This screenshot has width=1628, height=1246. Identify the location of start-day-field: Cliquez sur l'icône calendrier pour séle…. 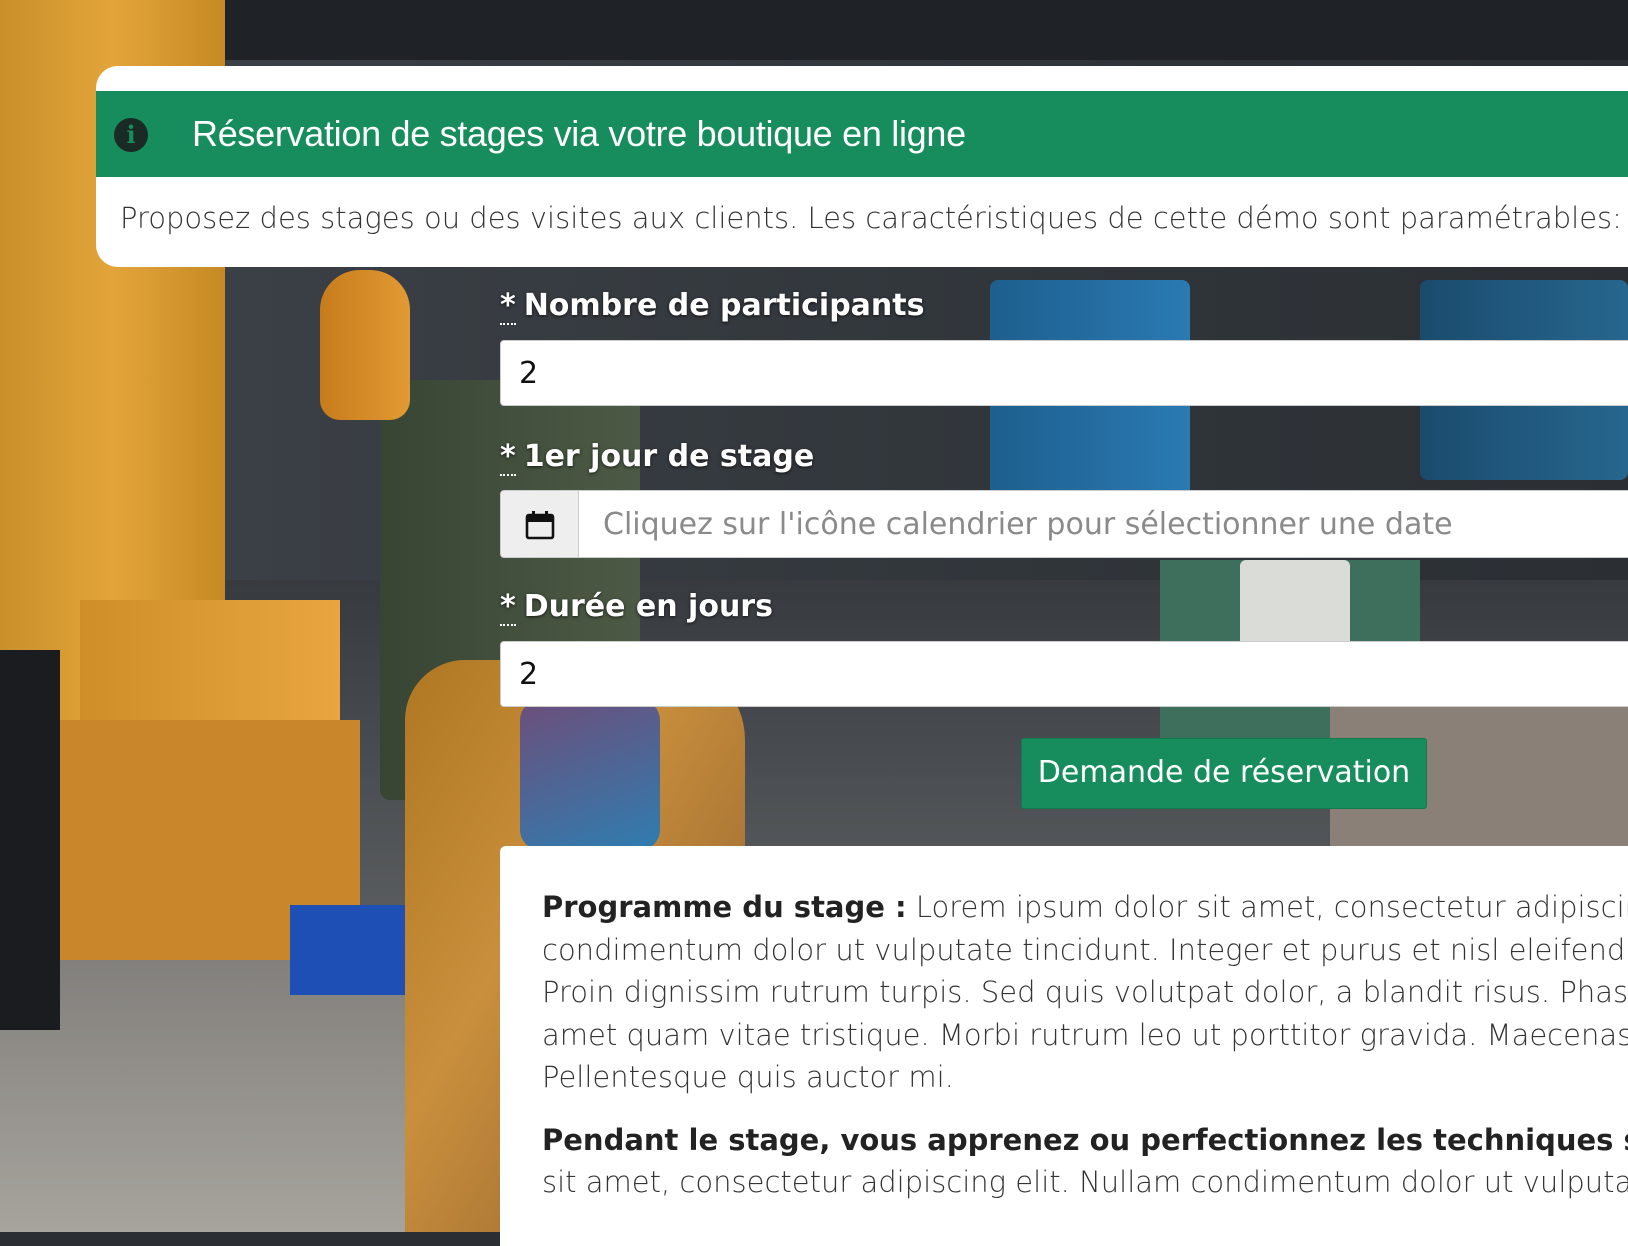
(1064, 524).